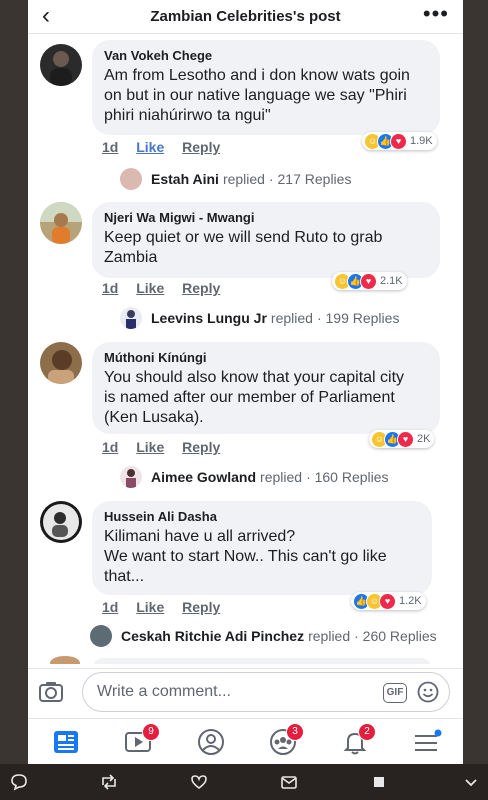 This screenshot has width=488, height=800. I want to click on replies-link: Leevins Lungu Jr replied · 199 Replies, so click(259, 318).